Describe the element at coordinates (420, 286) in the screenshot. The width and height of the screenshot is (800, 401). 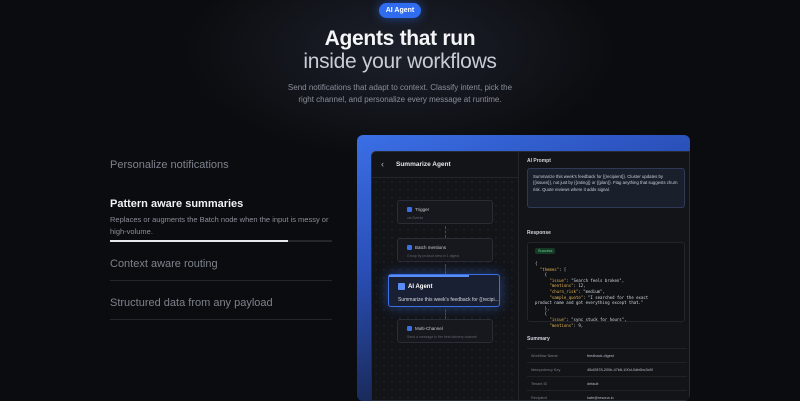
I see `node-title: AI Agent` at that location.